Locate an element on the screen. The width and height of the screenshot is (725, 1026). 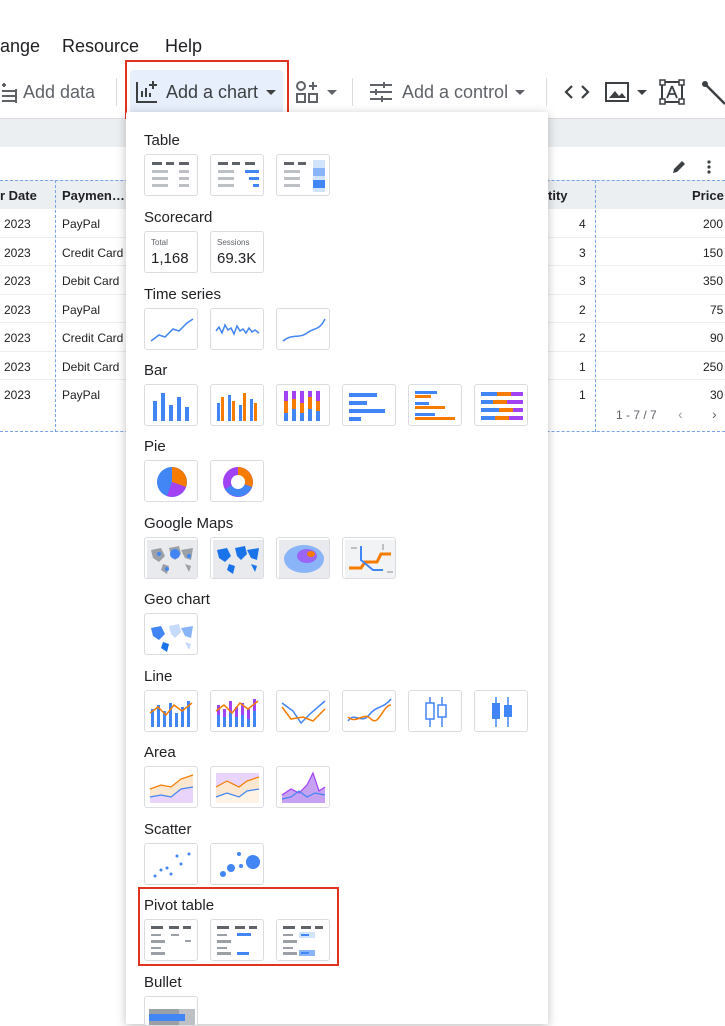
chart-option-pivot-table-bars is located at coordinates (237, 940).